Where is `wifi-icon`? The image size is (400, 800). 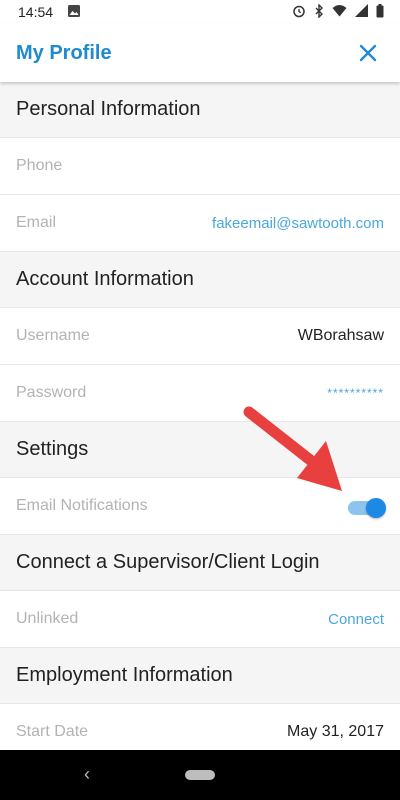 wifi-icon is located at coordinates (339, 12).